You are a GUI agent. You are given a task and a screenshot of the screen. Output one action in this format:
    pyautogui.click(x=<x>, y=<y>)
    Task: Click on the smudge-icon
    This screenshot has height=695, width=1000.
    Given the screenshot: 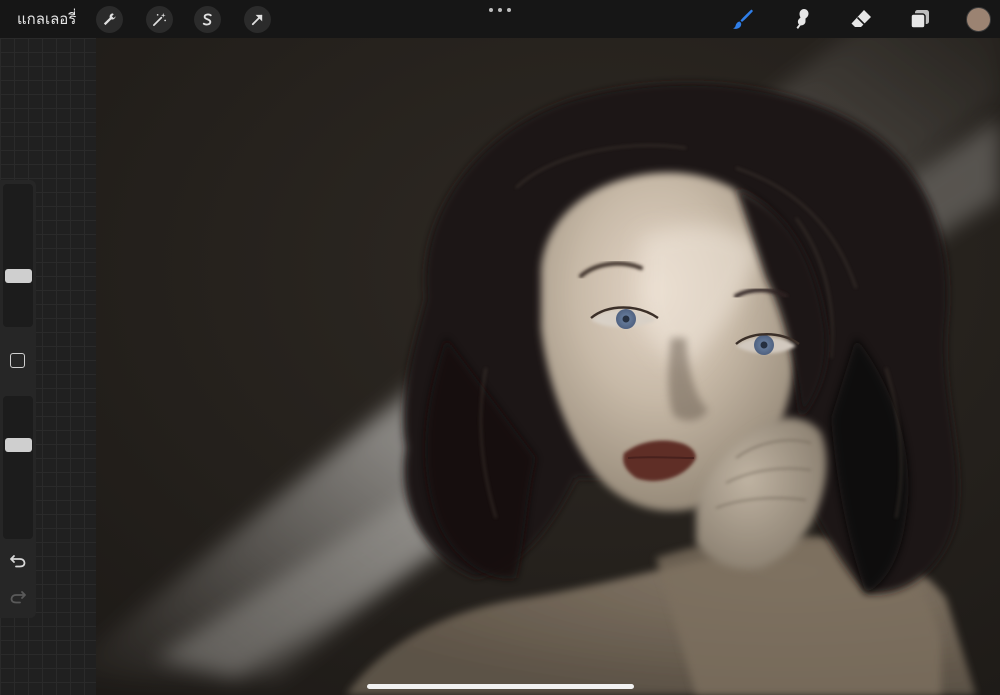 What is the action you would take?
    pyautogui.click(x=802, y=19)
    